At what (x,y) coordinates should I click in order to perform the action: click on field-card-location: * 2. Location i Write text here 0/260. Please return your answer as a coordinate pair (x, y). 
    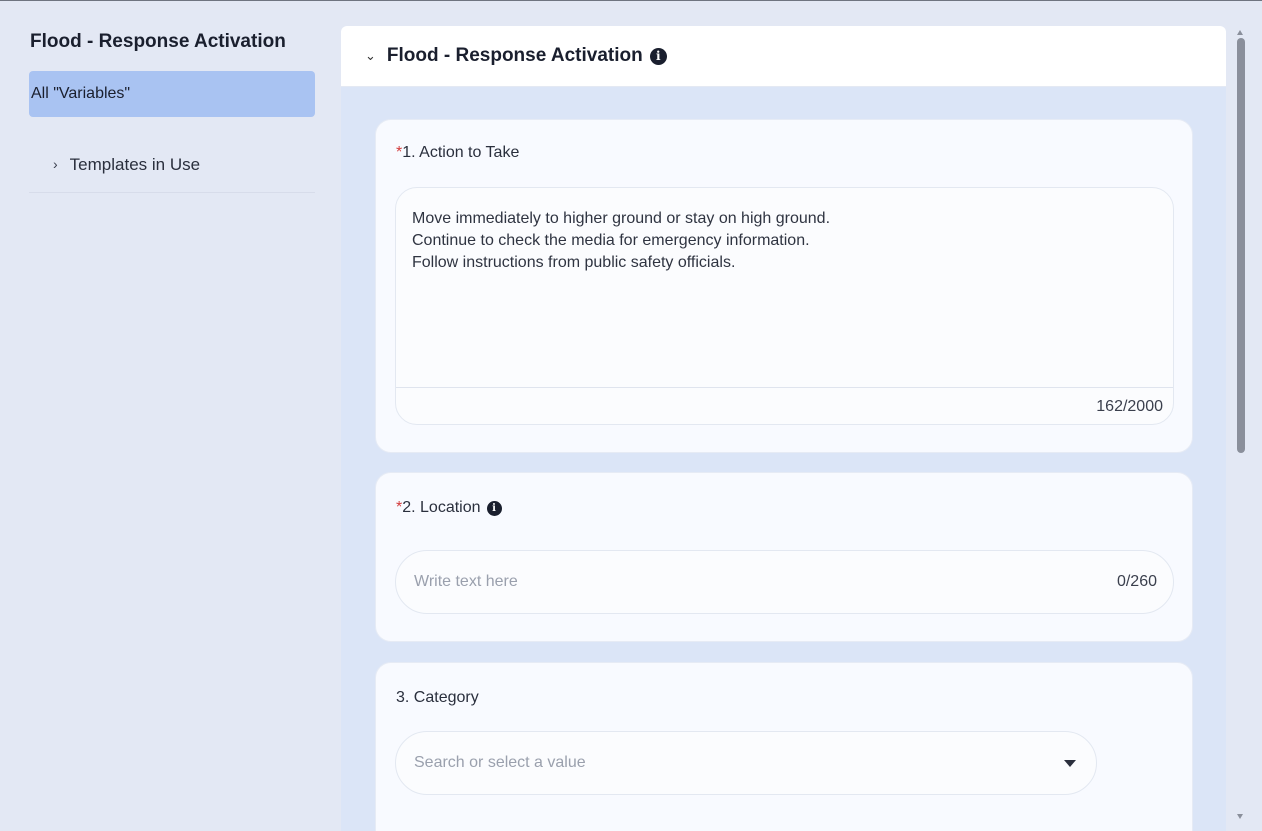
    Looking at the image, I should click on (784, 557).